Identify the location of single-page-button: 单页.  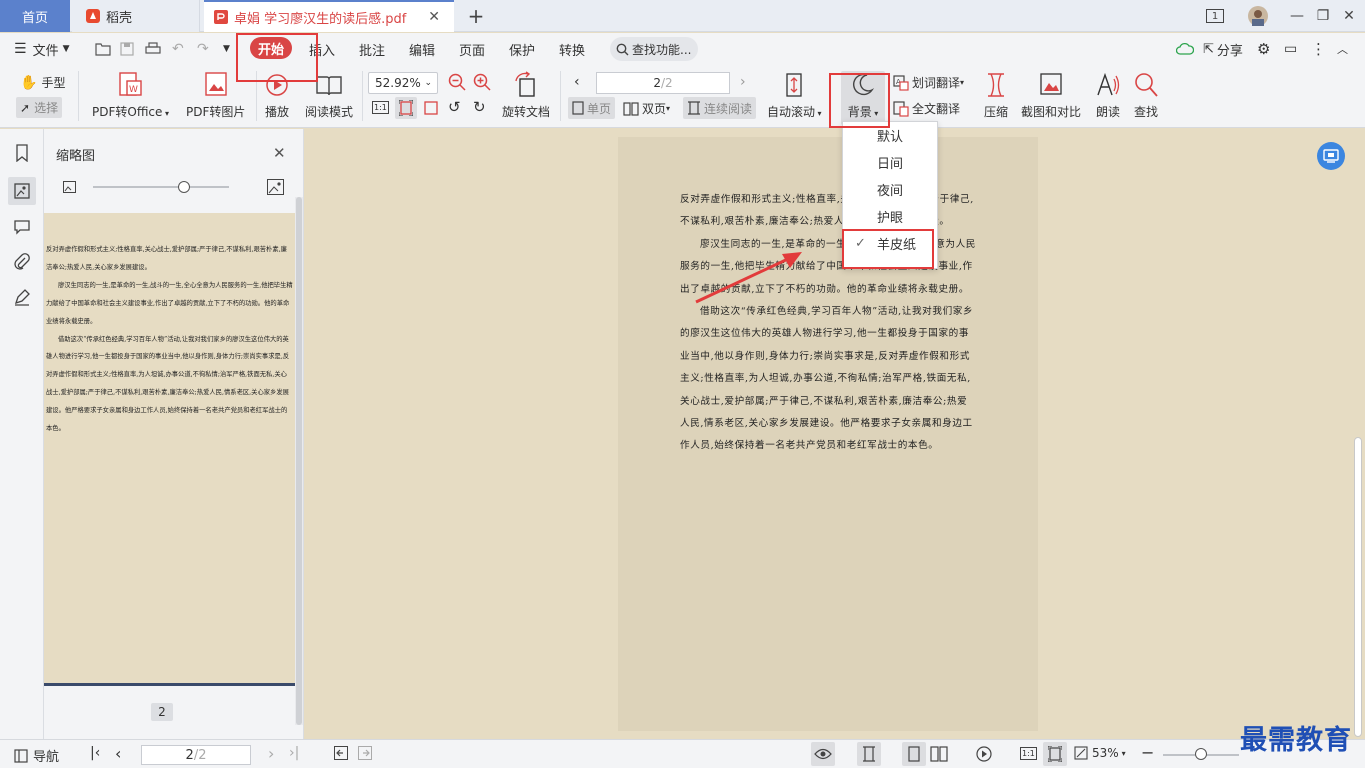
(592, 108).